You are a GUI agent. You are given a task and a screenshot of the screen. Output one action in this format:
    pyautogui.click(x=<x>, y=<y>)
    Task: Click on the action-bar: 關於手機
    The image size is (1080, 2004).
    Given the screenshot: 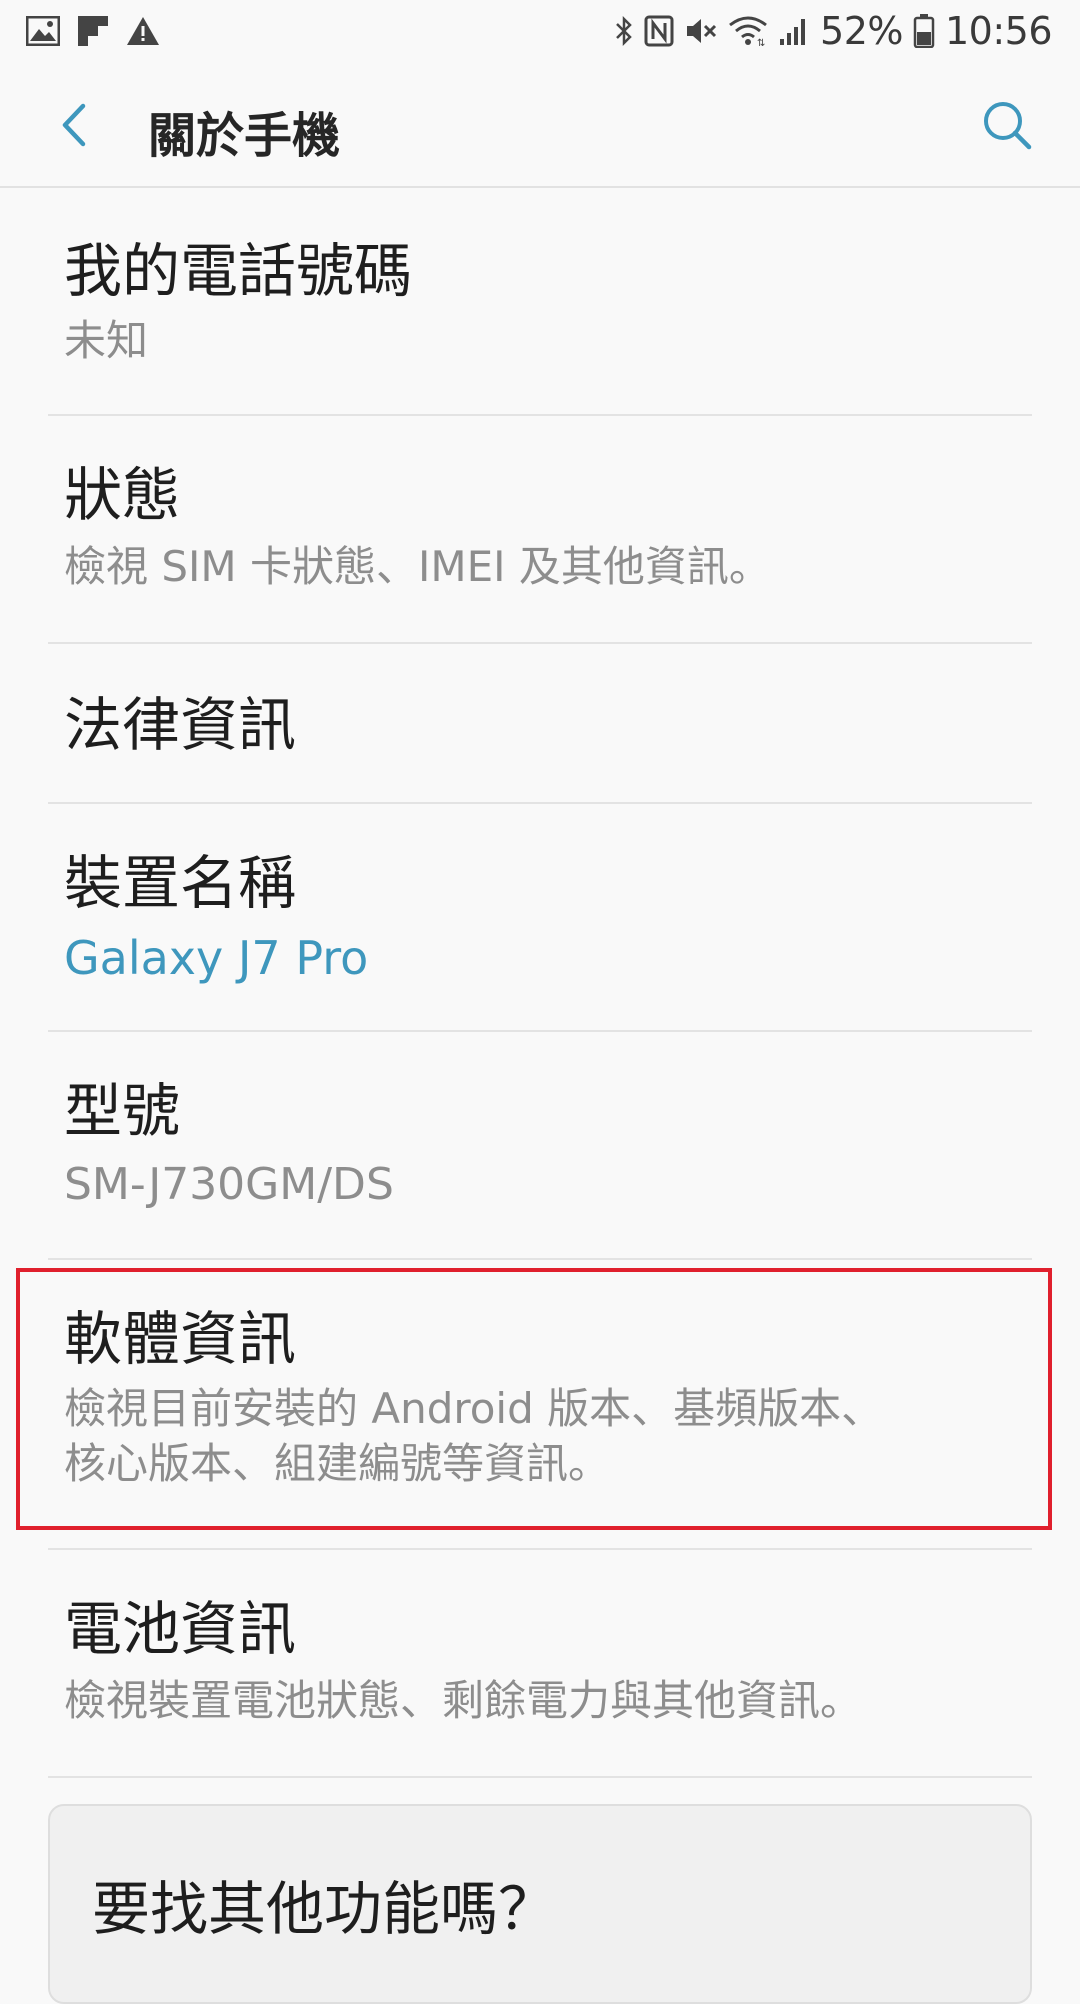 What is the action you would take?
    pyautogui.click(x=540, y=125)
    